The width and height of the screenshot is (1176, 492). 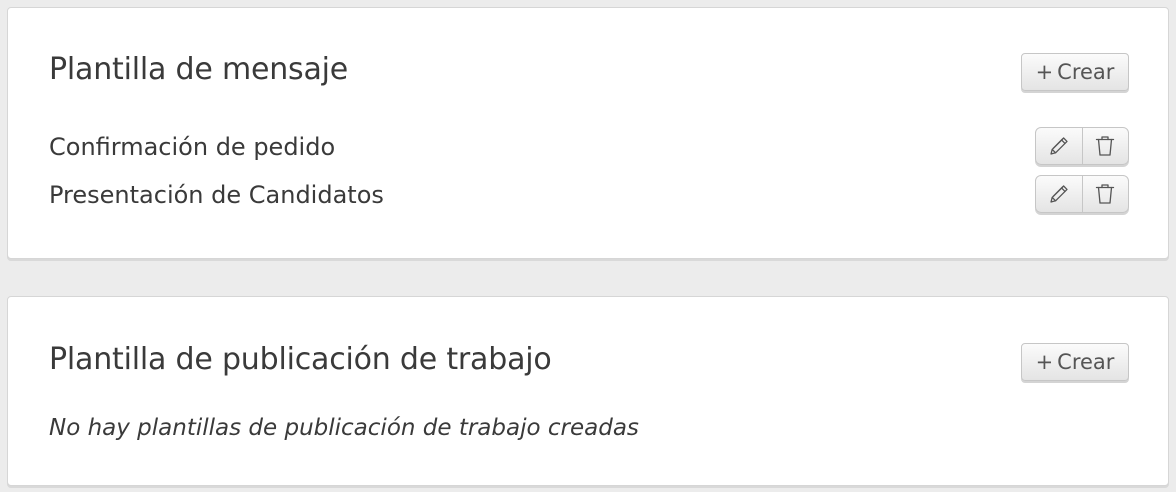 What do you see at coordinates (199, 69) in the screenshot?
I see `message-templates-title: Plantilla de mensaje` at bounding box center [199, 69].